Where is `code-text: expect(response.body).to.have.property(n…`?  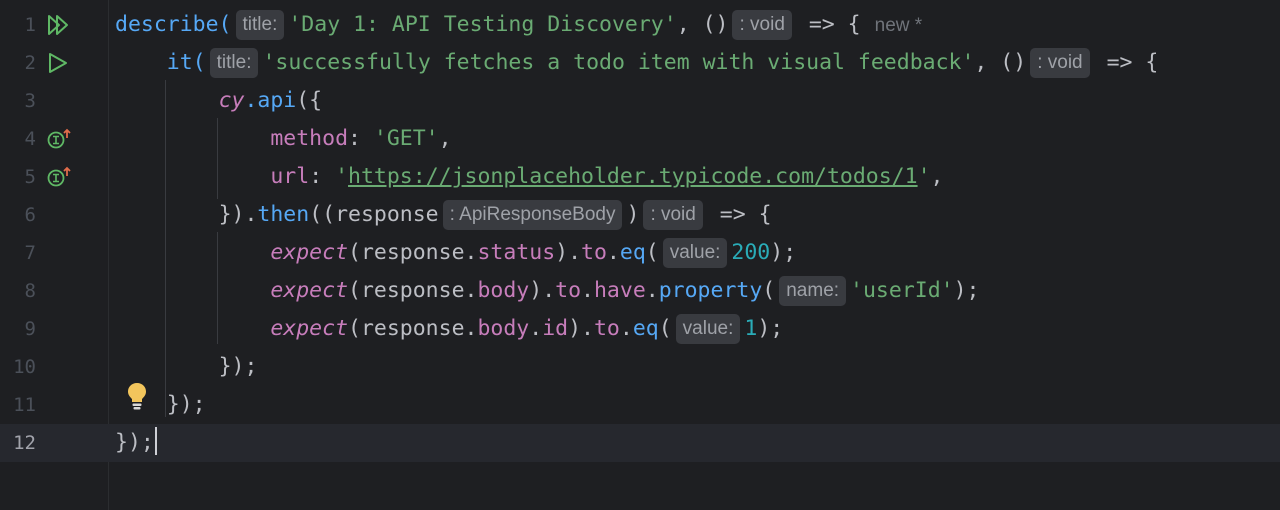 code-text: expect(response.body).to.have.property(n… is located at coordinates (547, 291).